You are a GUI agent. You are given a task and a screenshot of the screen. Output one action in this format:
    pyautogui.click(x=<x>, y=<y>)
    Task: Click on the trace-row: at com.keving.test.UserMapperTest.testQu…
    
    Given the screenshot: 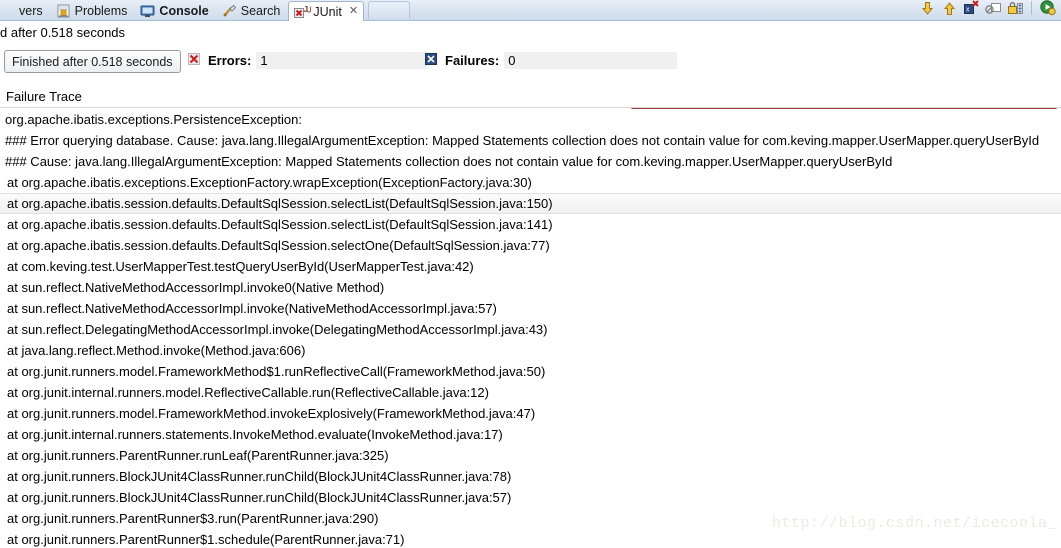 What is the action you would take?
    pyautogui.click(x=530, y=266)
    